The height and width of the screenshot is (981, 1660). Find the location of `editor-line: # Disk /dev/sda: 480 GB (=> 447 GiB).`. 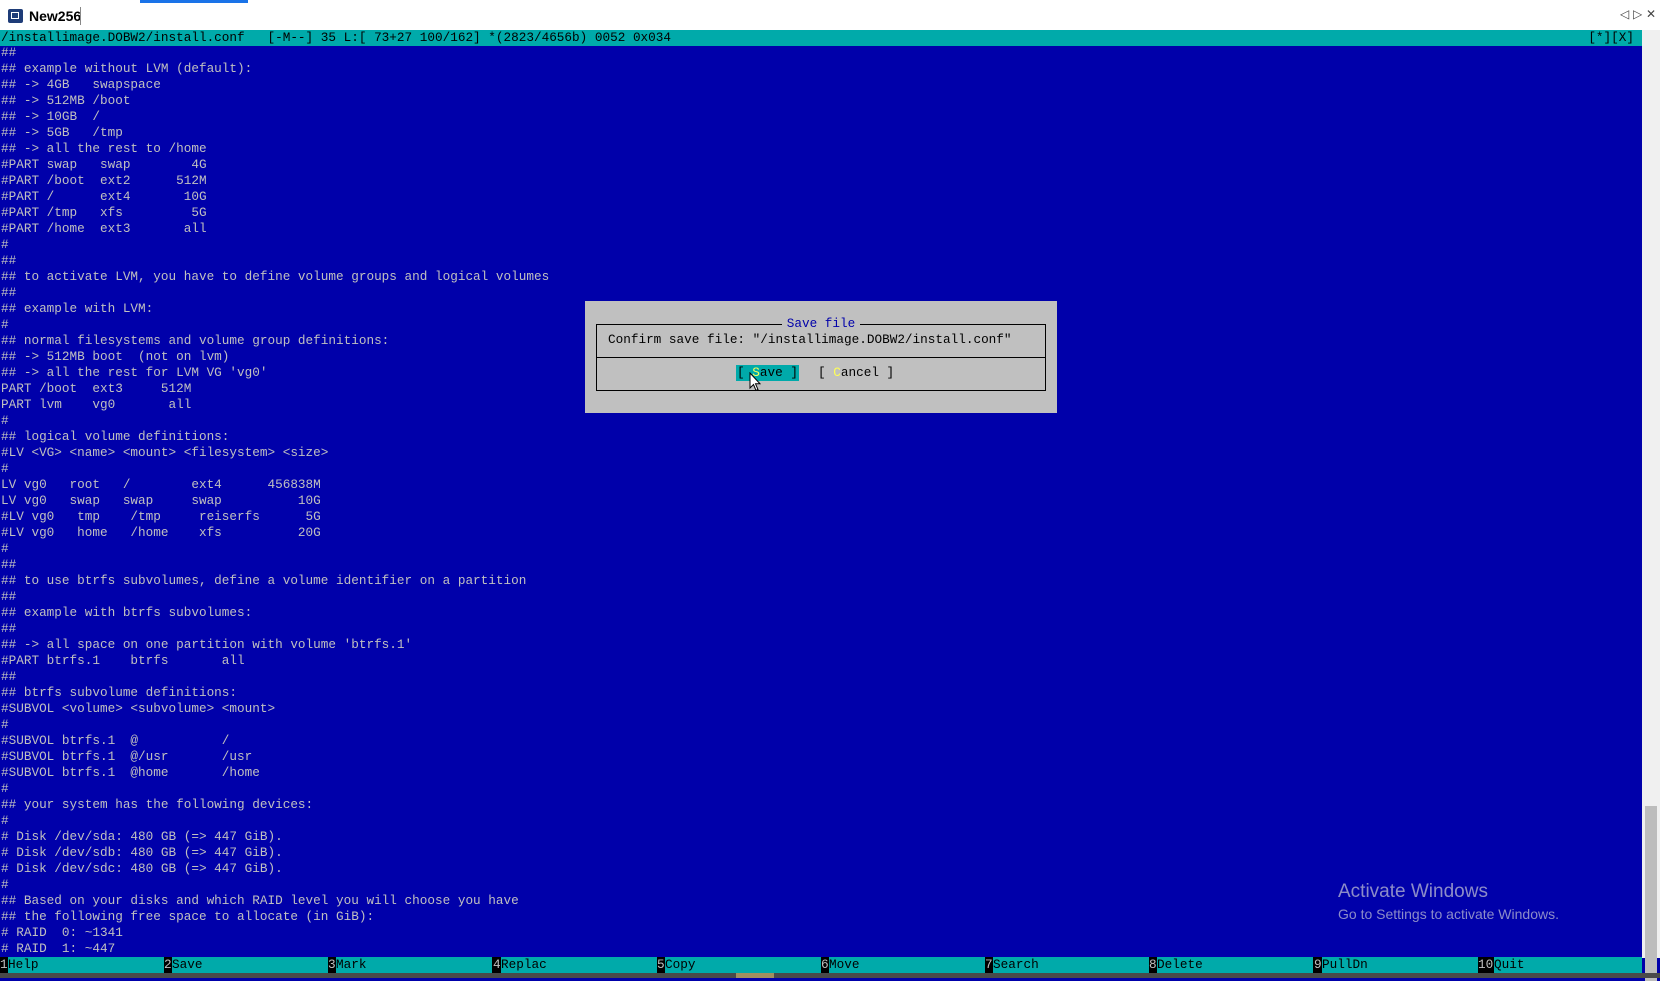

editor-line: # Disk /dev/sda: 480 GB (=> 447 GiB). is located at coordinates (821, 837).